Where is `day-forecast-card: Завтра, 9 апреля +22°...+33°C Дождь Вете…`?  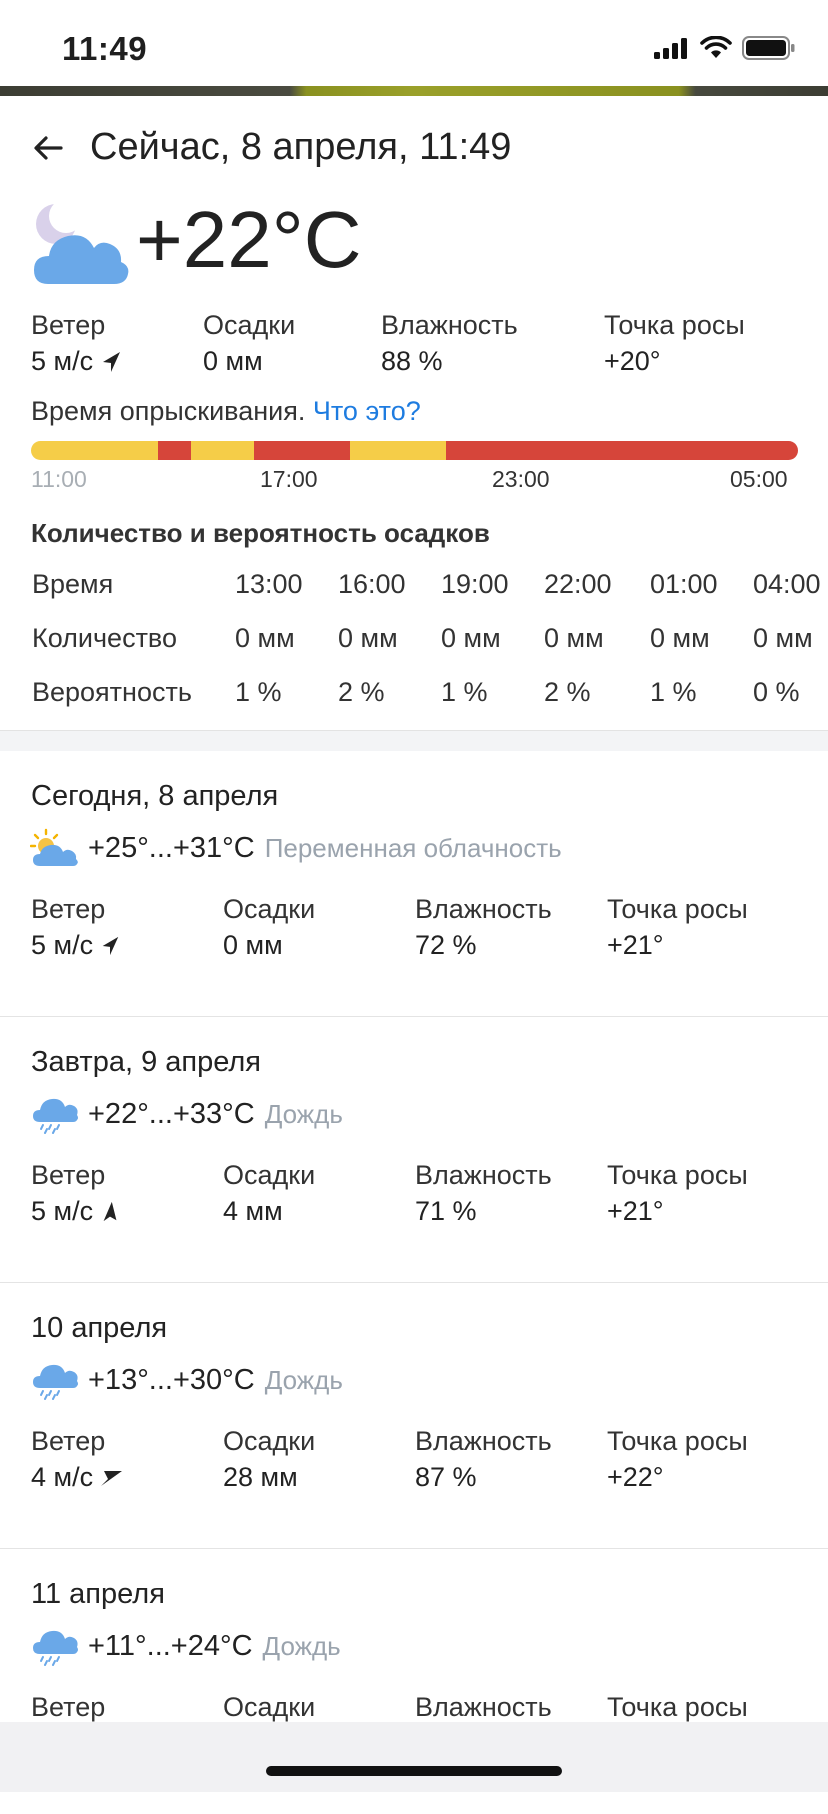
day-forecast-card: Завтра, 9 апреля +22°...+33°C Дождь Вете… is located at coordinates (414, 1149).